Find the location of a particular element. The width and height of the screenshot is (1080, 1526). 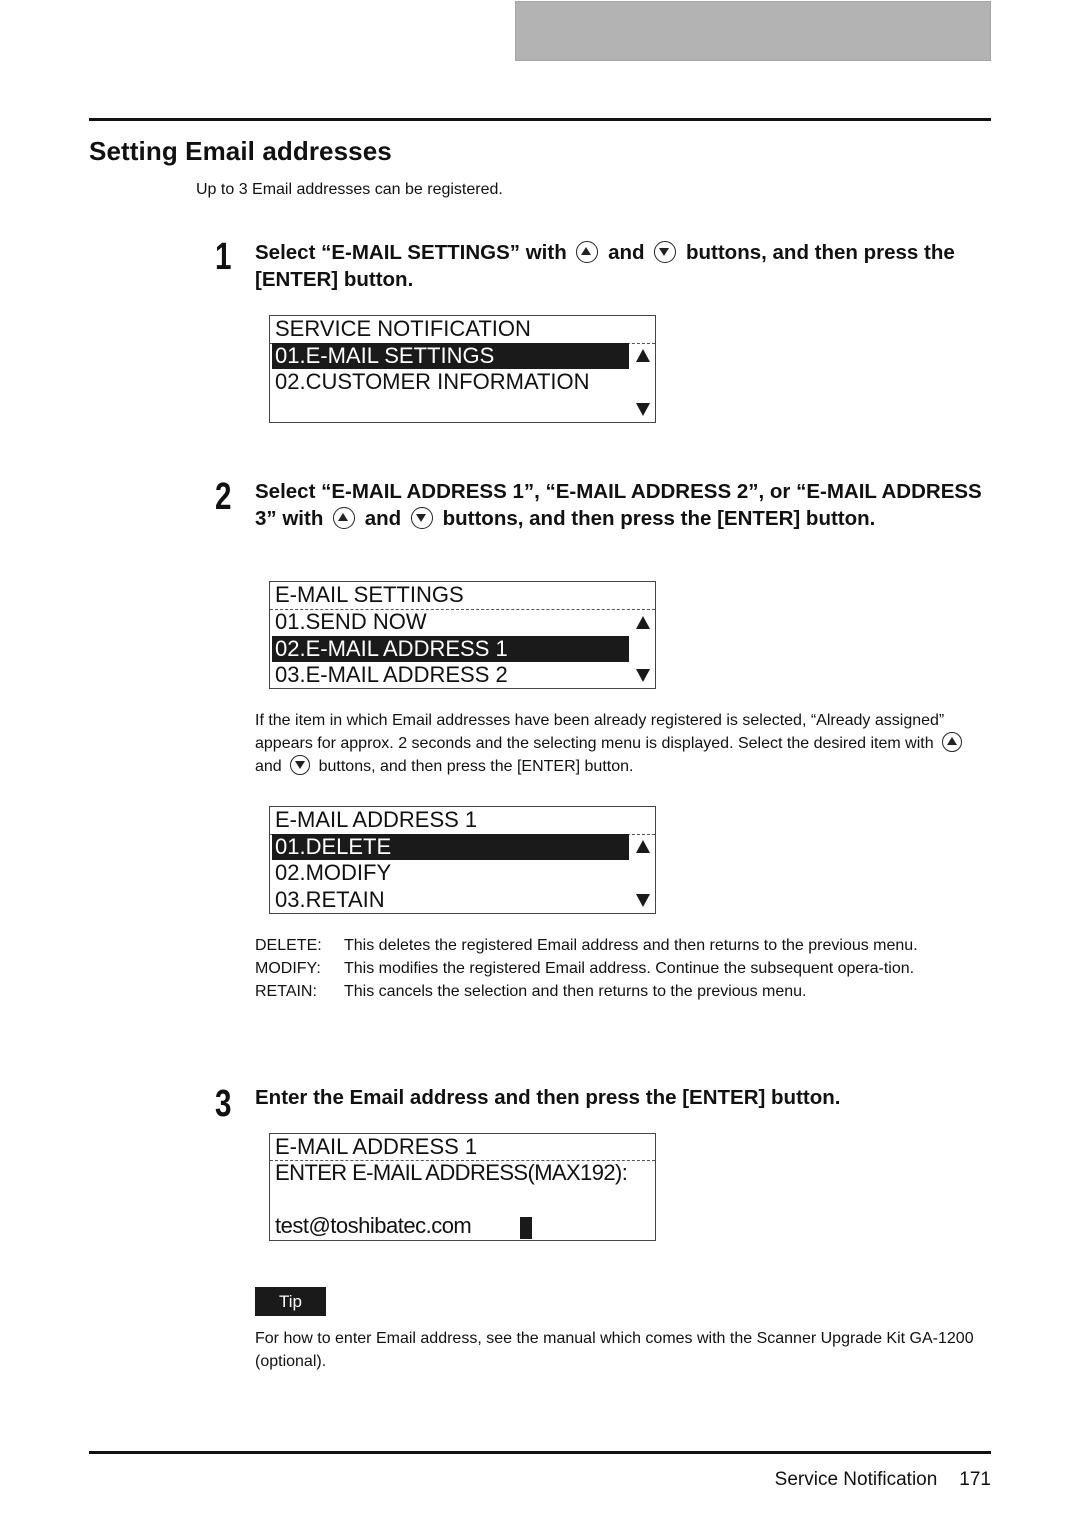

lcd-prompt: ENTER E-MAIL ADDRESS(MAX192): is located at coordinates (451, 1172).